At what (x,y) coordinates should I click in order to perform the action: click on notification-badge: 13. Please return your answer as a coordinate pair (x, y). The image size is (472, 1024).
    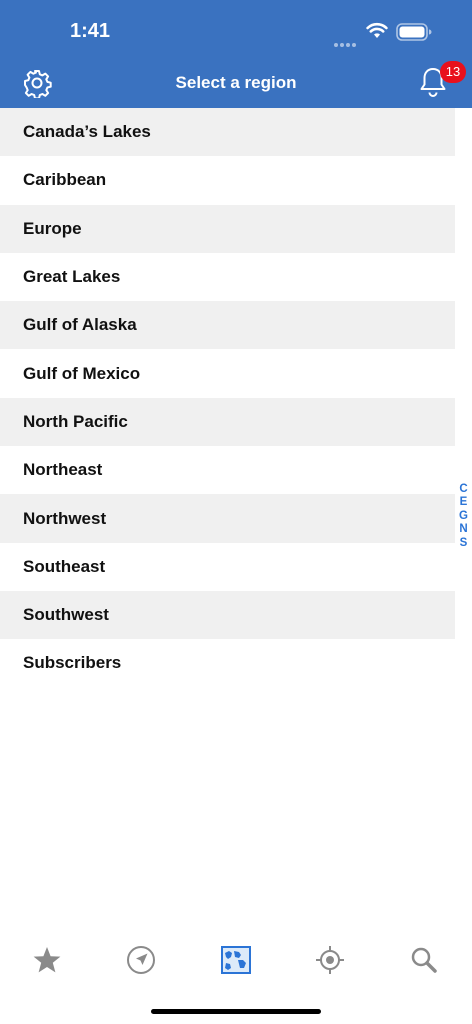
    Looking at the image, I should click on (453, 72).